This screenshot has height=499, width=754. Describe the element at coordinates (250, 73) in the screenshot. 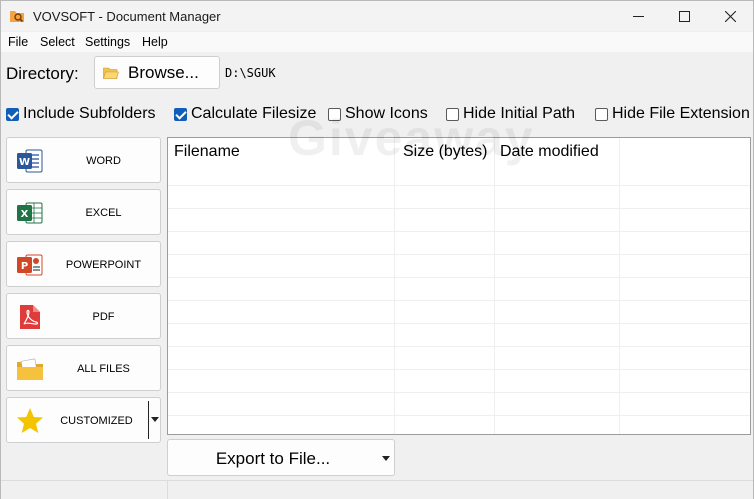

I see `directory-path: D:\SGUK` at that location.